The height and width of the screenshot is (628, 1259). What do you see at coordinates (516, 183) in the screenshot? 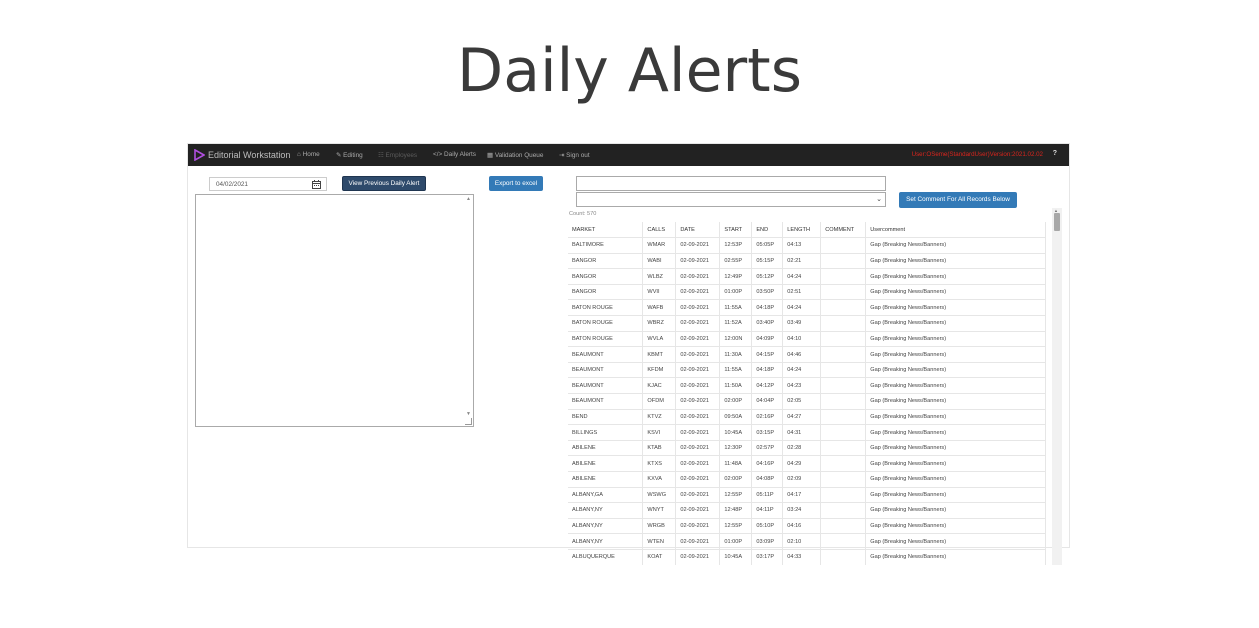
I see `export-to-excel-button: Export to excel` at bounding box center [516, 183].